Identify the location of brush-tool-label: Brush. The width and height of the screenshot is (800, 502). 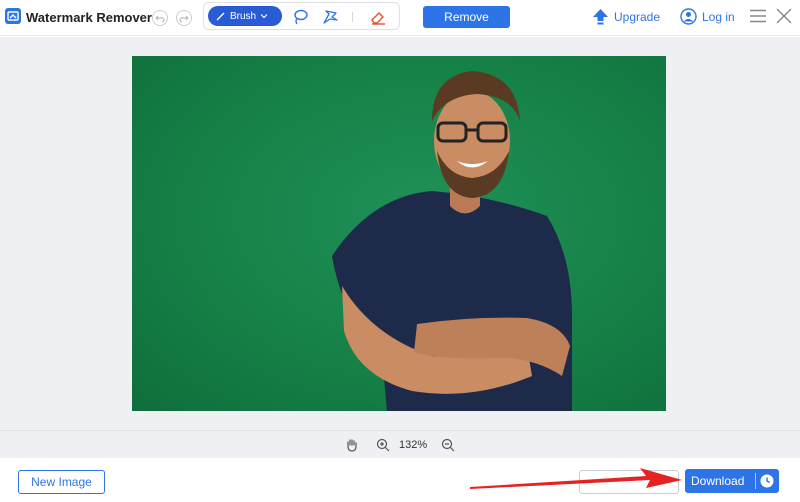
(243, 16).